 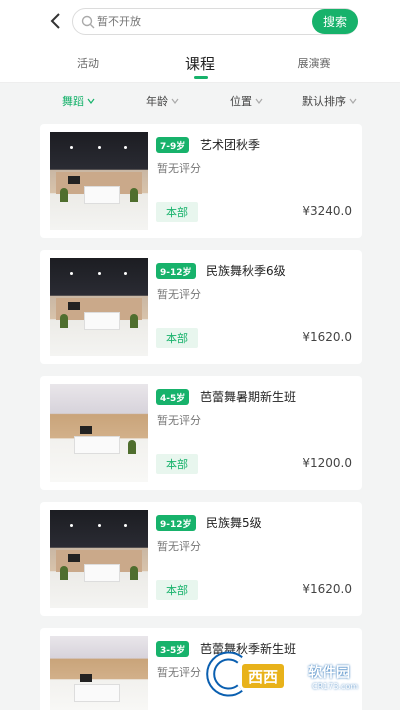 I want to click on filter-age: 年龄, so click(x=162, y=101).